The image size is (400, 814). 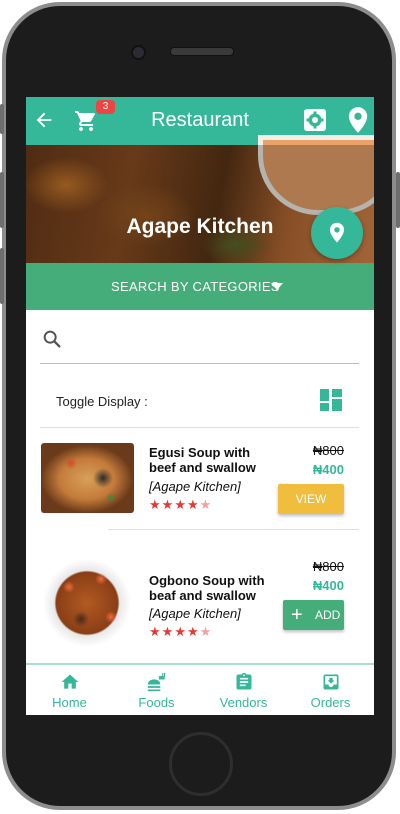 I want to click on nav-orders: Orders, so click(x=330, y=690).